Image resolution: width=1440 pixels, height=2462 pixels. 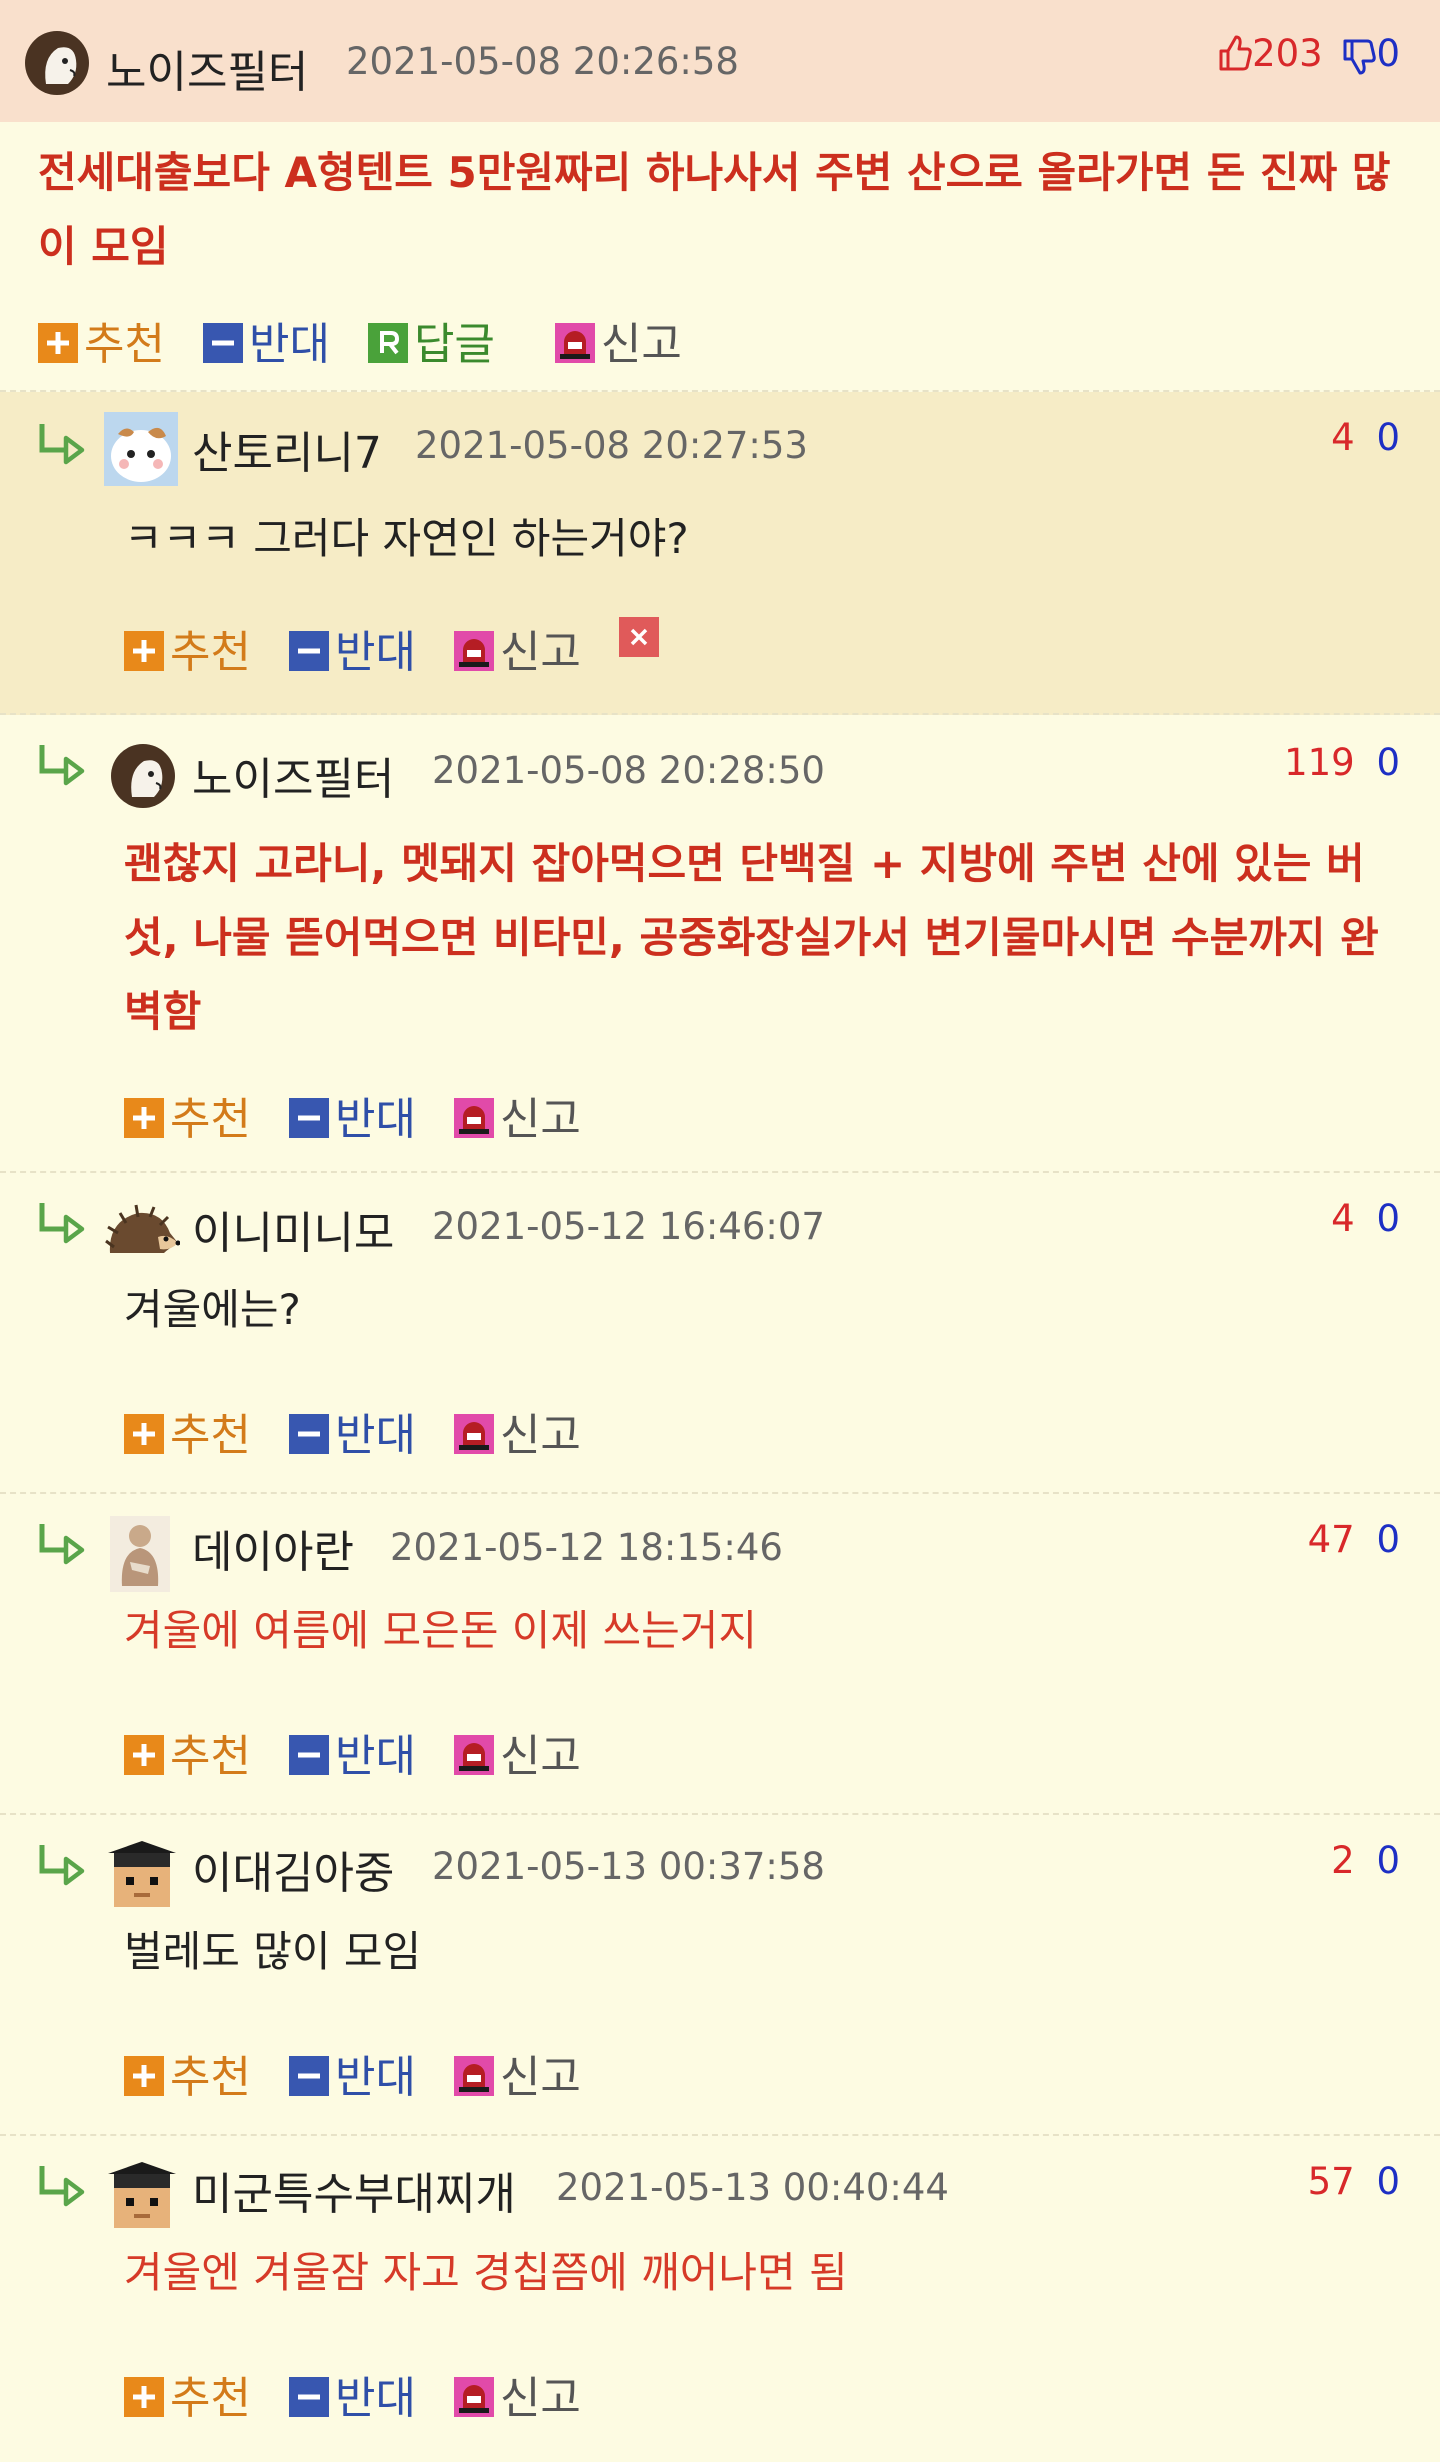 I want to click on reply-button: 답글, so click(x=431, y=340).